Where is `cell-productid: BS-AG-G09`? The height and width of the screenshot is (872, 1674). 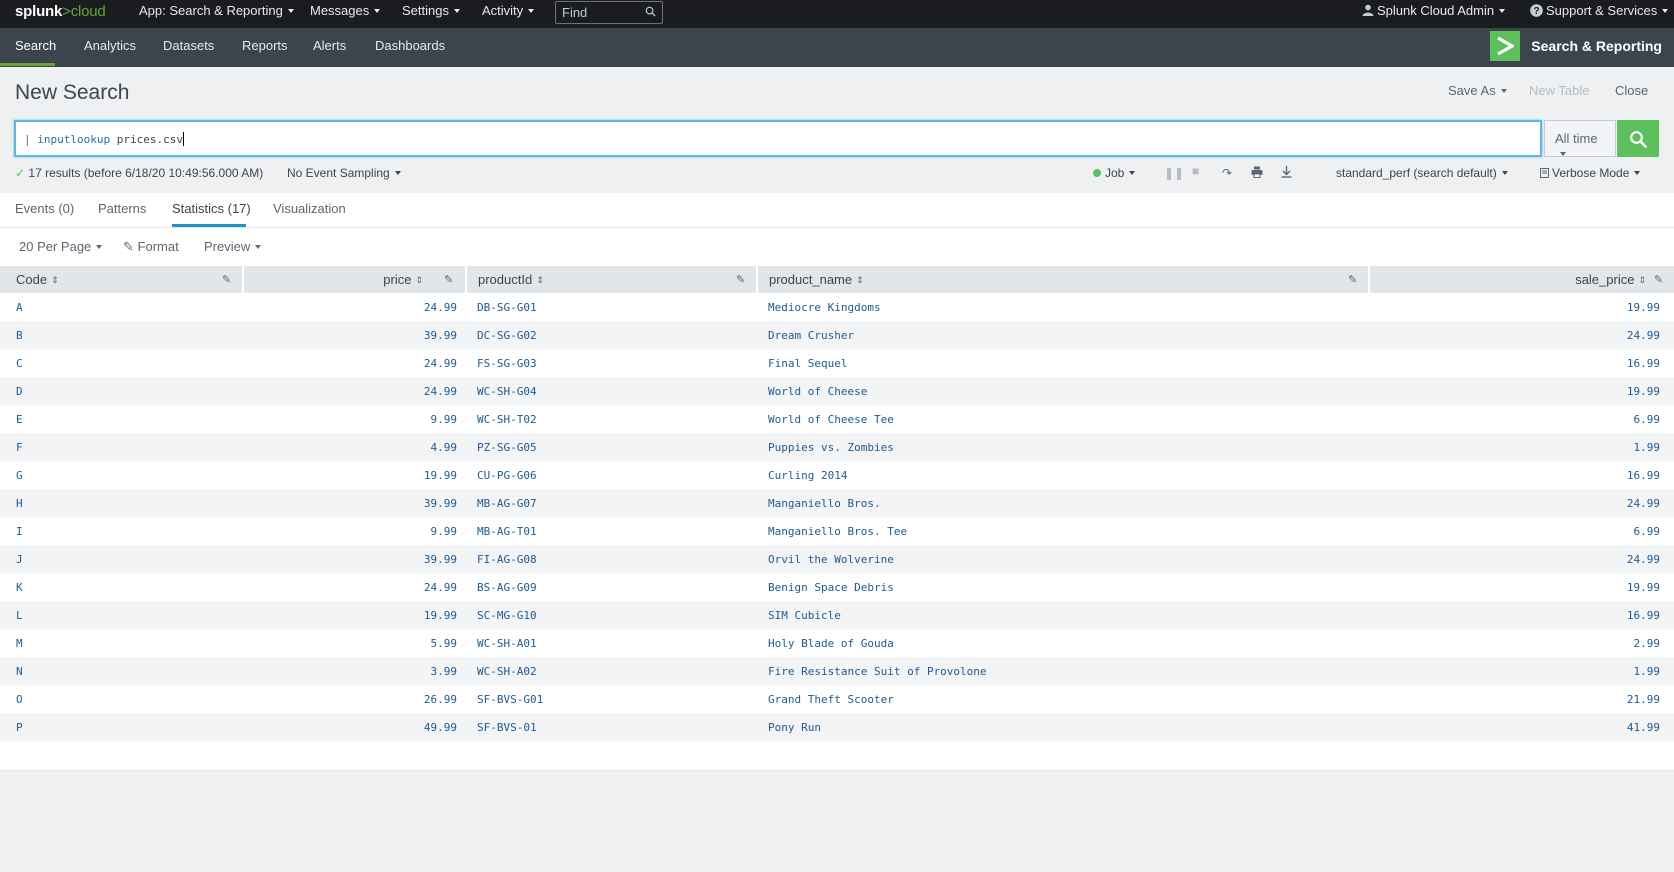 cell-productid: BS-AG-G09 is located at coordinates (507, 587).